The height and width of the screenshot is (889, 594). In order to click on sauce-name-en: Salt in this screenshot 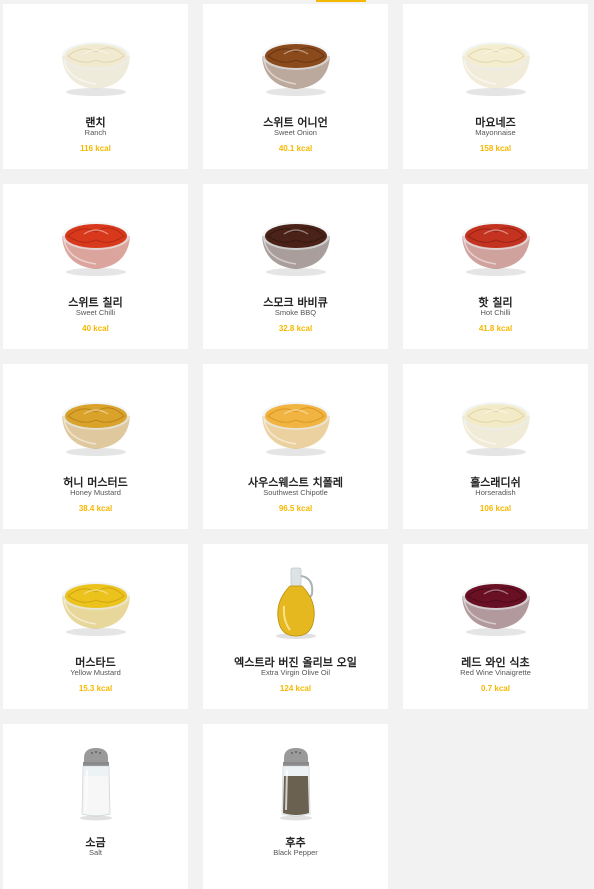, I will do `click(95, 852)`.